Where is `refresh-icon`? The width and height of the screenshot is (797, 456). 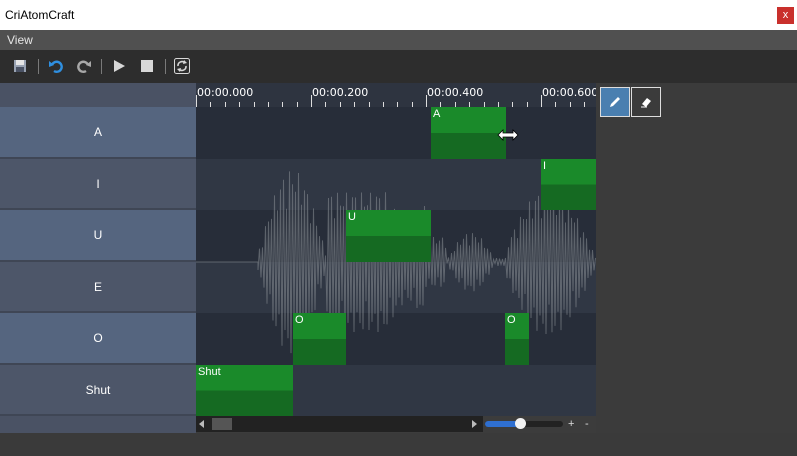 refresh-icon is located at coordinates (182, 66).